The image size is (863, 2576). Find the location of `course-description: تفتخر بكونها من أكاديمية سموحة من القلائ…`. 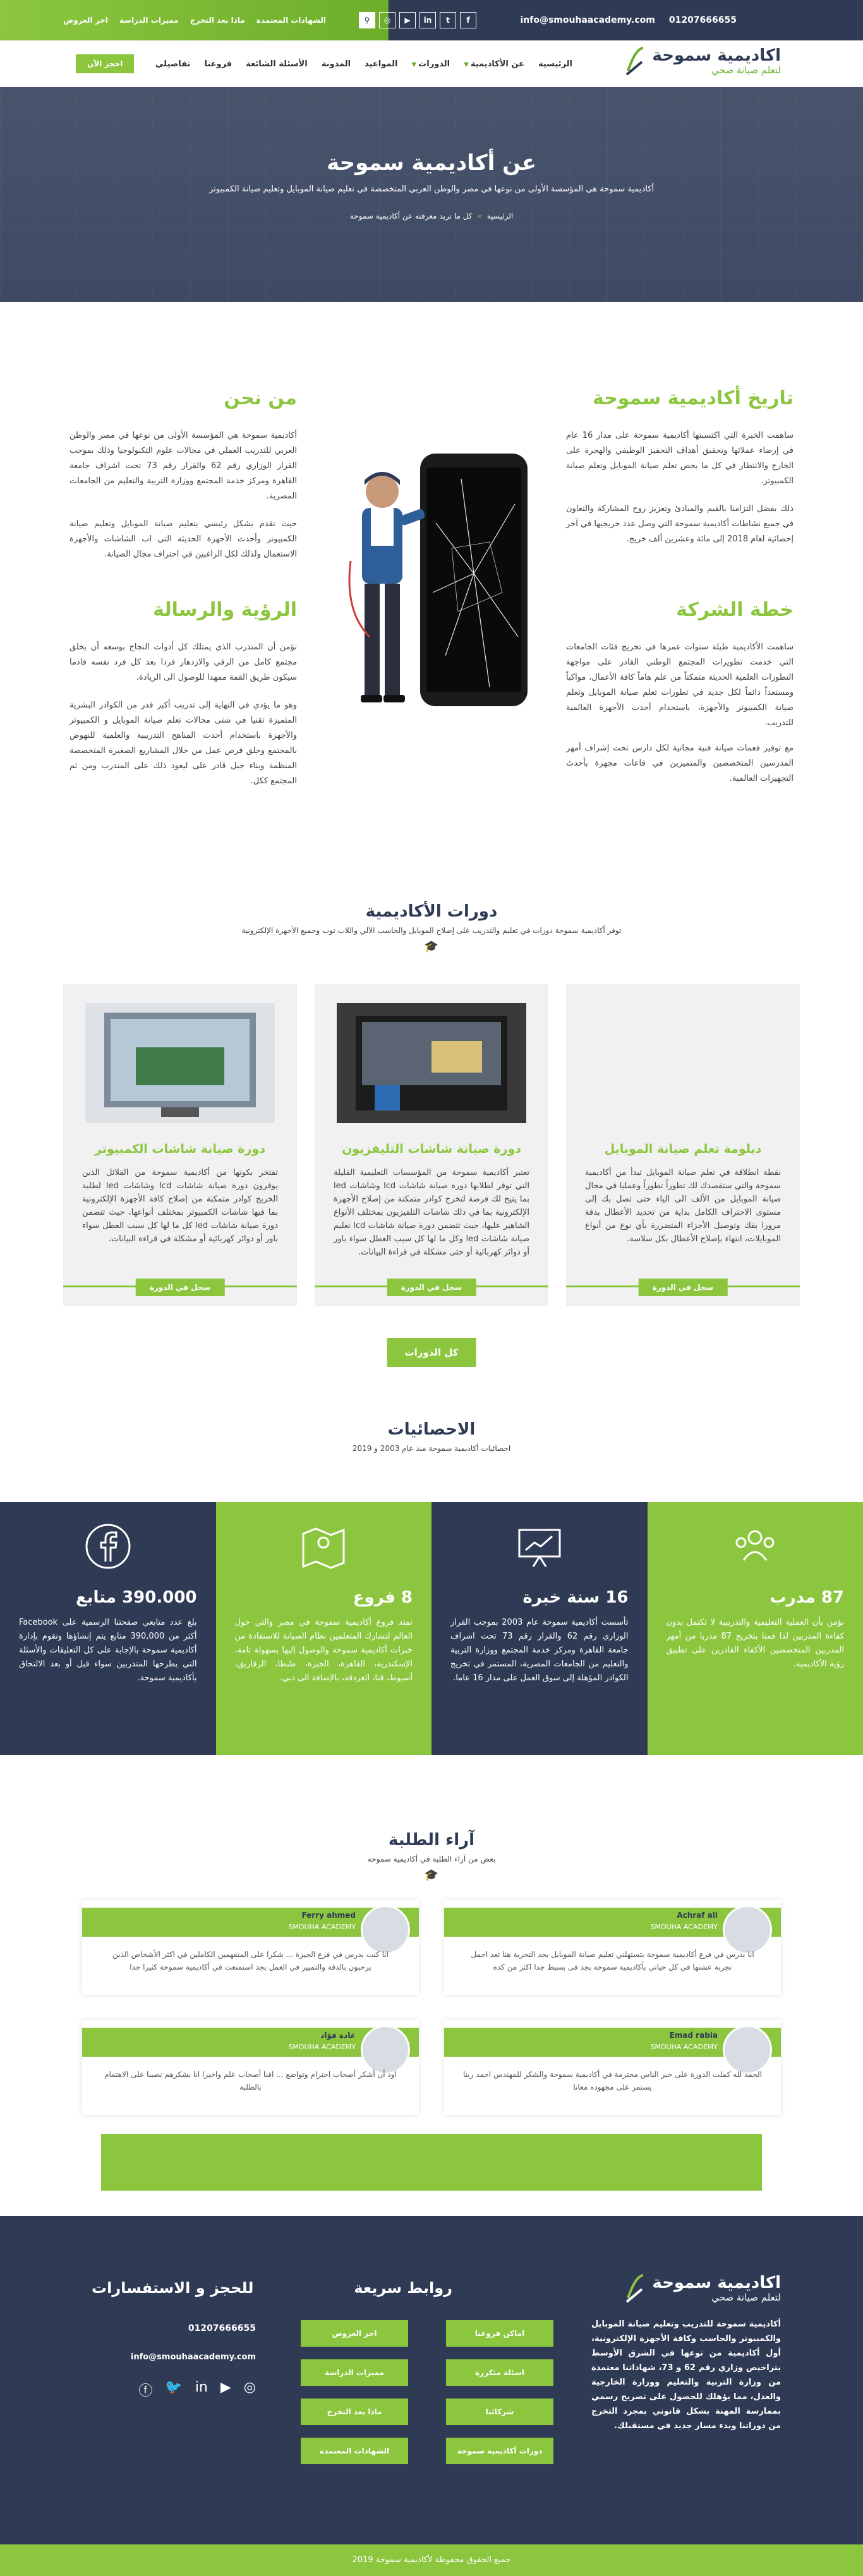

course-description: تفتخر بكونها من أكاديمية سموحة من القلائ… is located at coordinates (180, 1206).